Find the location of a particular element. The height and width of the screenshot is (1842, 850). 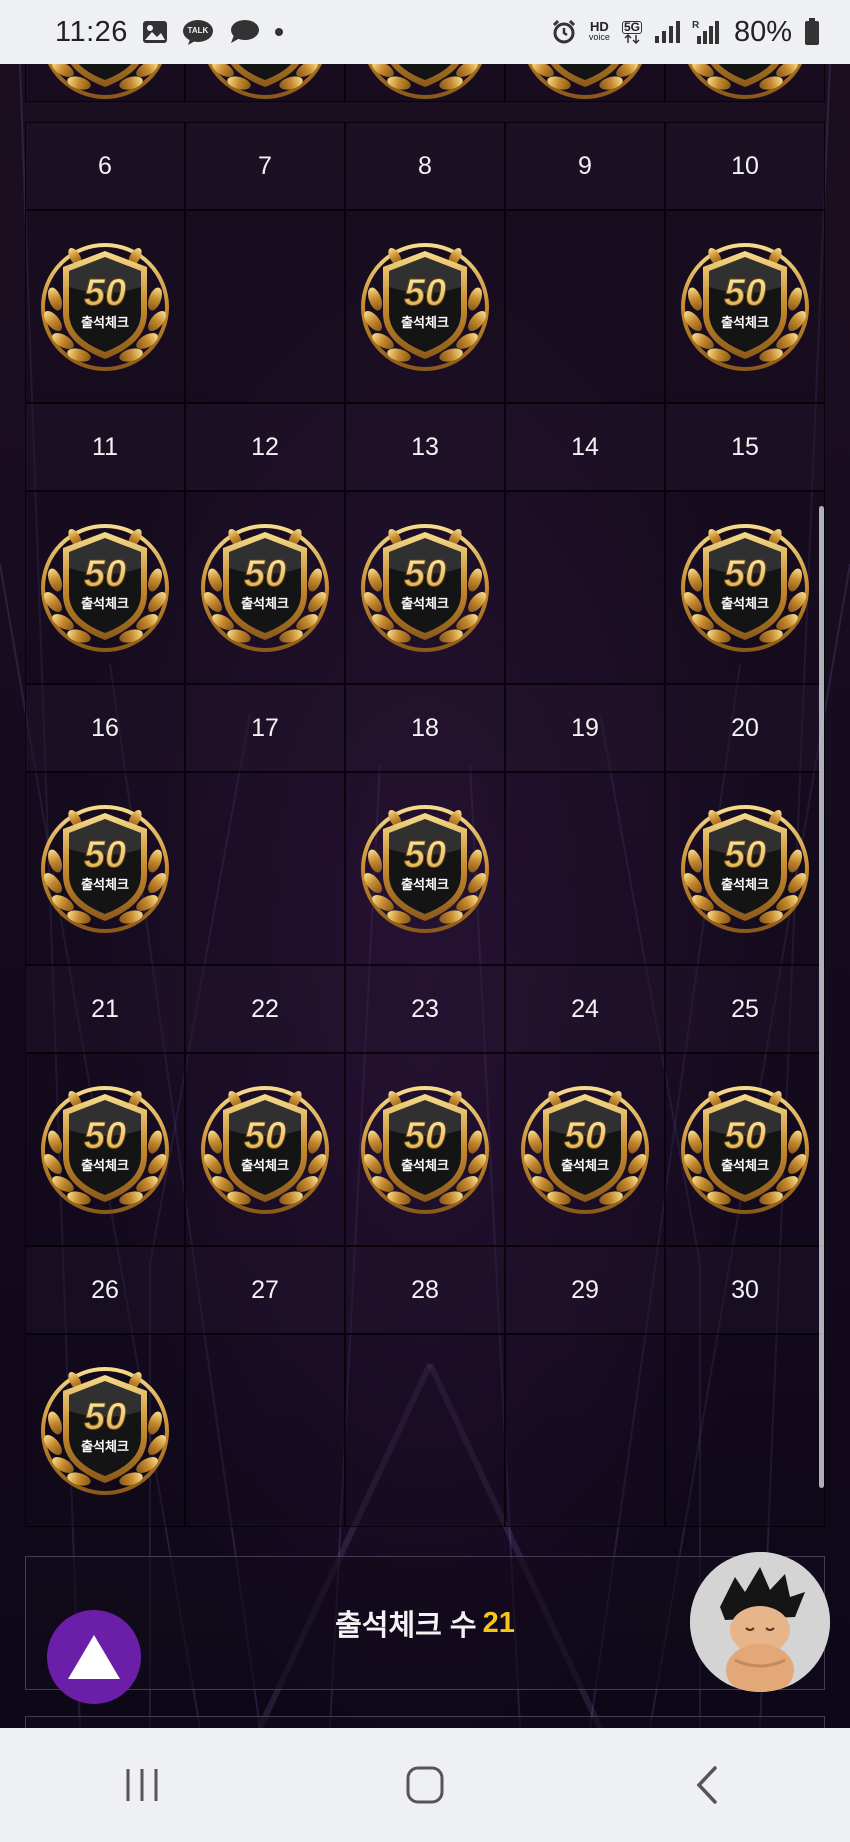

day-number-cell: 19 is located at coordinates (585, 728).